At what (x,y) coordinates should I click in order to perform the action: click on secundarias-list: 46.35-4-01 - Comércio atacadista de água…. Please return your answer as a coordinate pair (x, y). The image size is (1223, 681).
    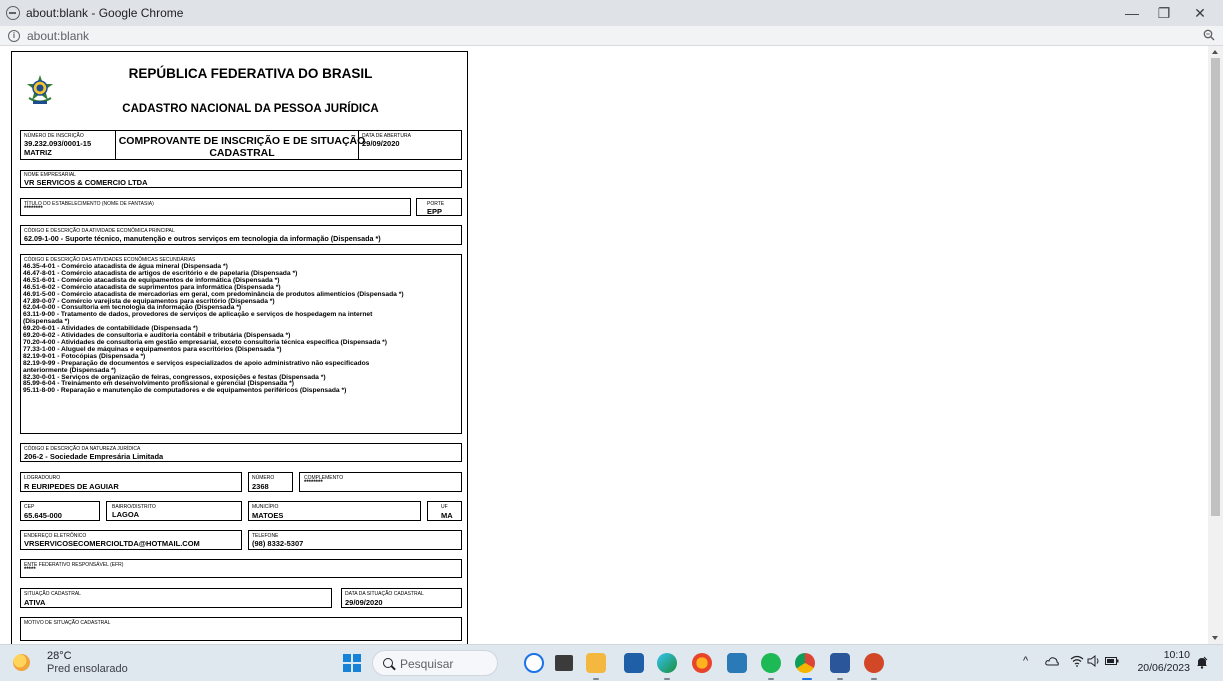
    Looking at the image, I should click on (213, 329).